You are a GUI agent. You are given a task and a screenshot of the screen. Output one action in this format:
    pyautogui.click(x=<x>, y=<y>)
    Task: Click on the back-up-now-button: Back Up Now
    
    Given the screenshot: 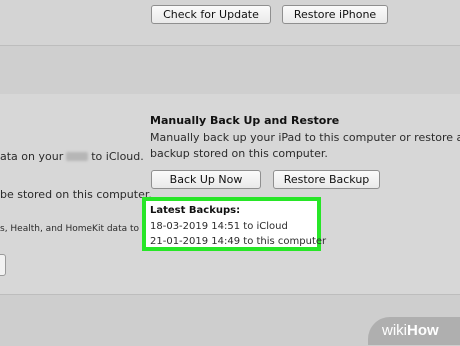 What is the action you would take?
    pyautogui.click(x=206, y=179)
    